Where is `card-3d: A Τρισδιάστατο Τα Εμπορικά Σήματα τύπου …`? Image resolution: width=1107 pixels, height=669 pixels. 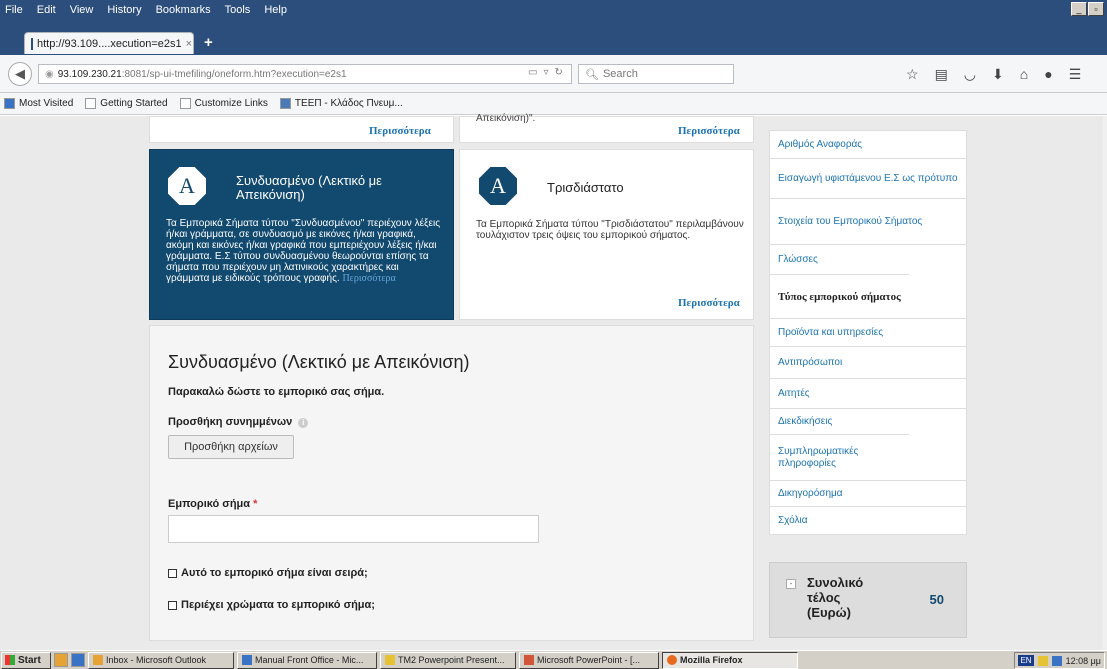 card-3d: A Τρισδιάστατο Τα Εμπορικά Σήματα τύπου … is located at coordinates (606, 234).